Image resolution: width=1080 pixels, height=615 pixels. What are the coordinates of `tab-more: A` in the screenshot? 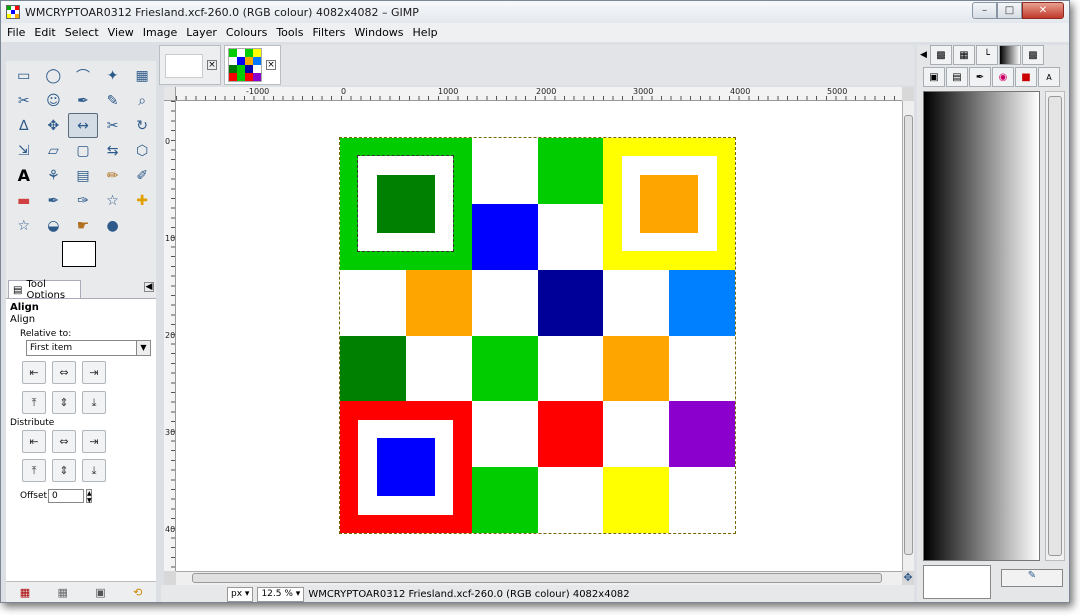 It's located at (1049, 77).